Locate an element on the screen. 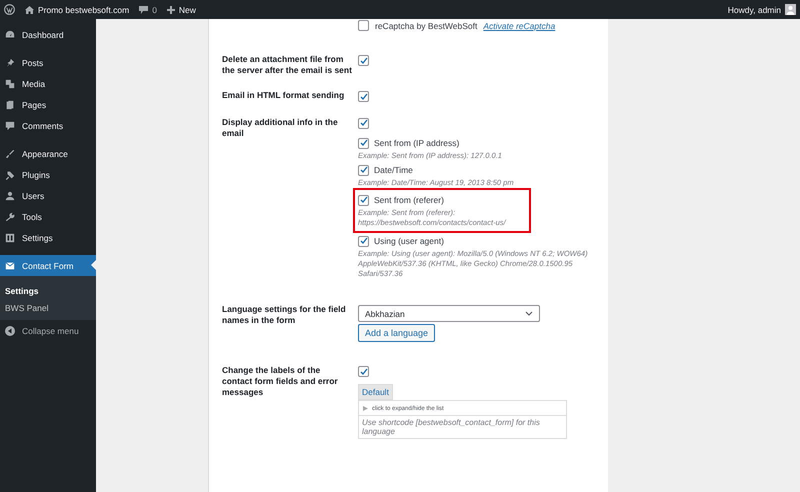 This screenshot has height=492, width=800. pin-icon is located at coordinates (10, 63).